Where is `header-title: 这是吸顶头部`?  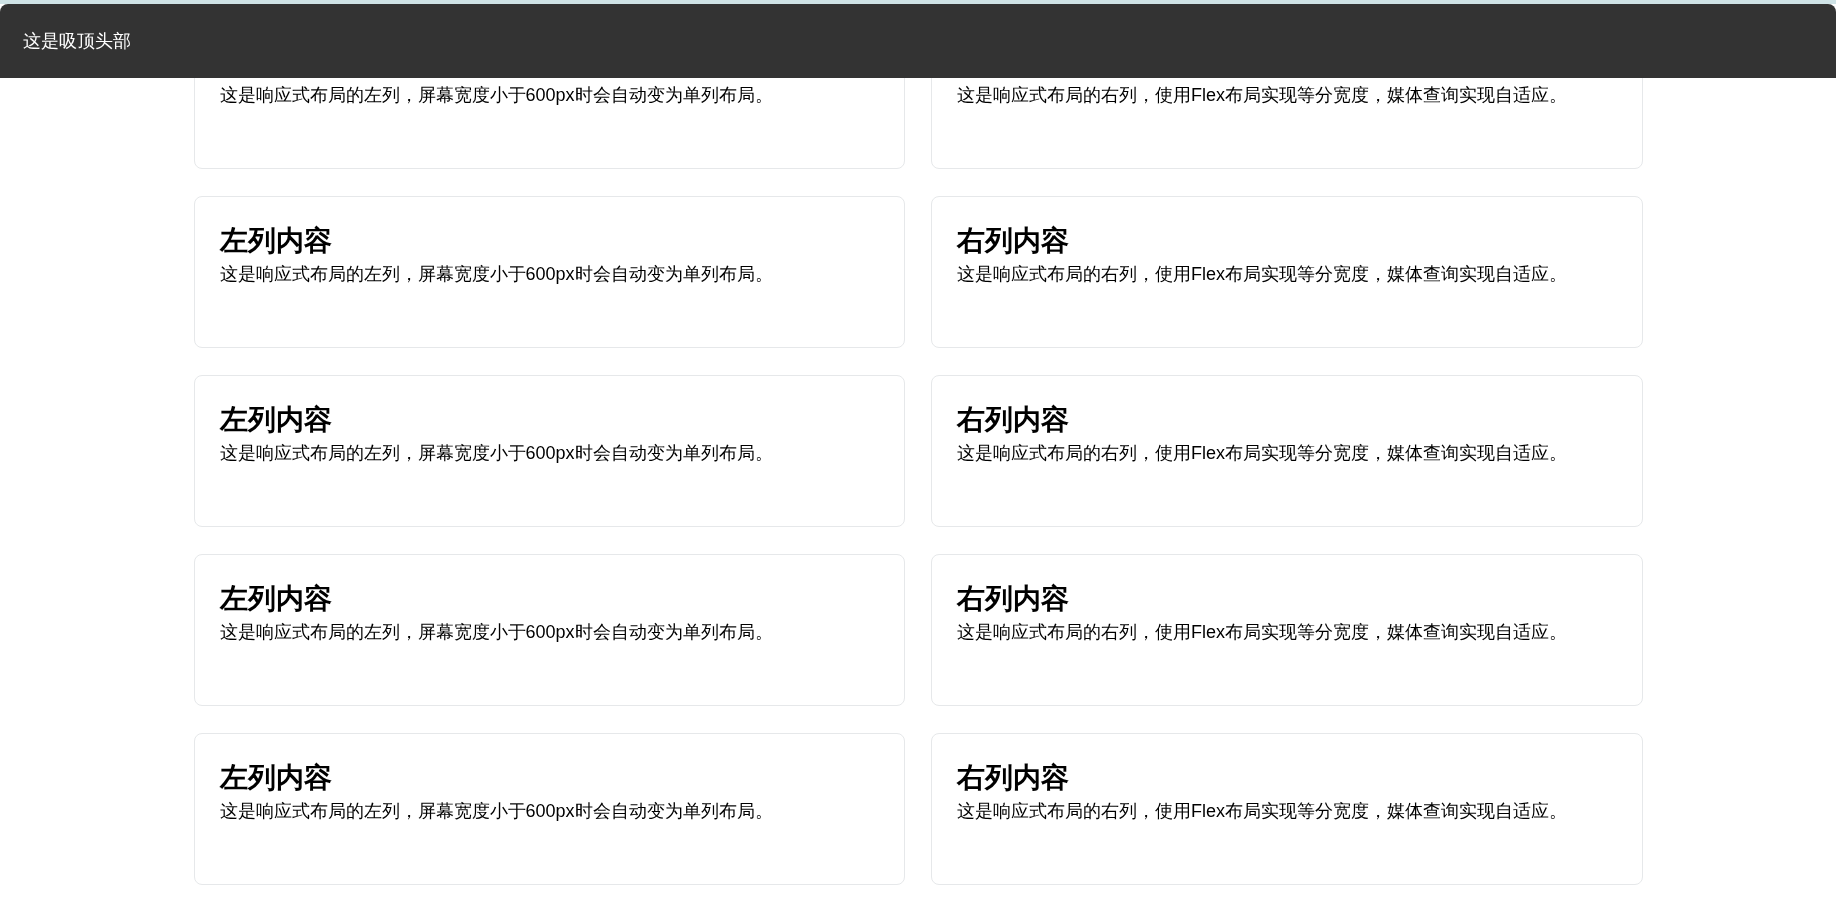 header-title: 这是吸顶头部 is located at coordinates (77, 41).